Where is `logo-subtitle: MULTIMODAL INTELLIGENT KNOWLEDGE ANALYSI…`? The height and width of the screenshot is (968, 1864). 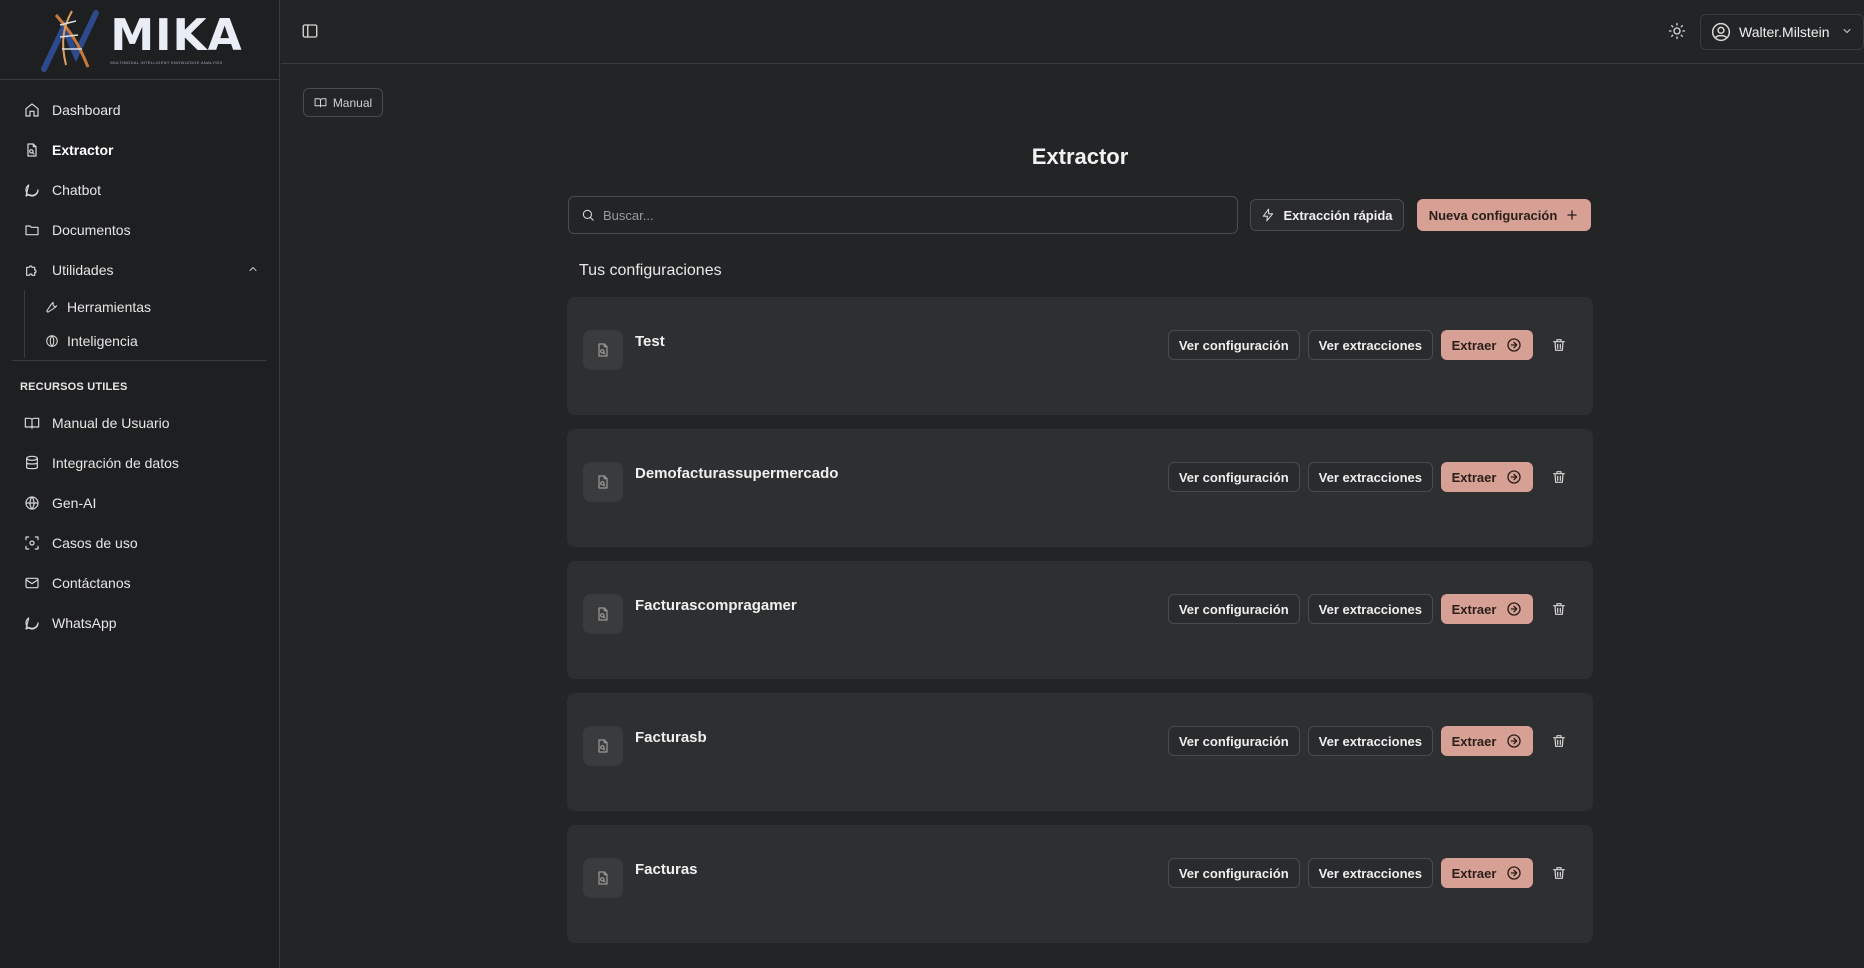
logo-subtitle: MULTIMODAL INTELLIGENT KNOWLEDGE ANALYSI… is located at coordinates (166, 62).